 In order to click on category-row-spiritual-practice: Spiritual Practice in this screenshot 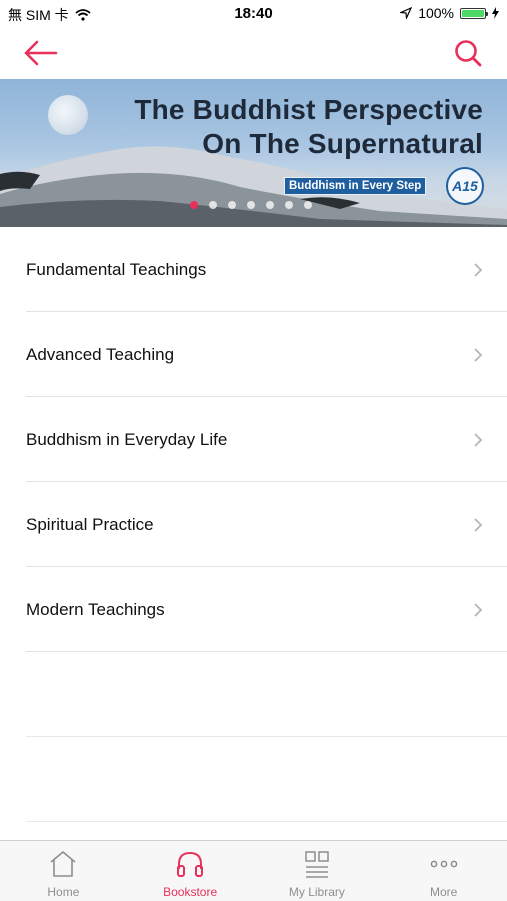, I will do `click(253, 524)`.